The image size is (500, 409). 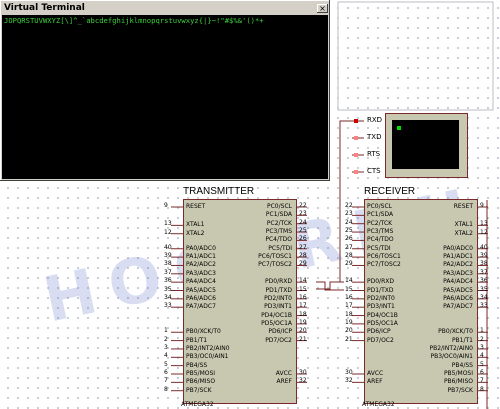 What do you see at coordinates (168, 223) in the screenshot?
I see `transmitter-left-pin-num: 13` at bounding box center [168, 223].